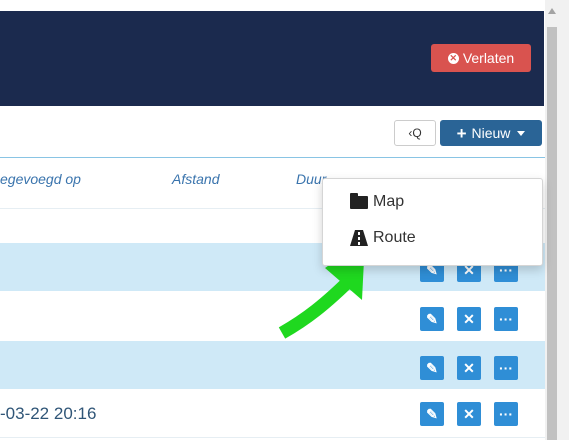 Image resolution: width=569 pixels, height=440 pixels. Describe the element at coordinates (389, 201) in the screenshot. I see `dropdown-item-label: Map` at that location.